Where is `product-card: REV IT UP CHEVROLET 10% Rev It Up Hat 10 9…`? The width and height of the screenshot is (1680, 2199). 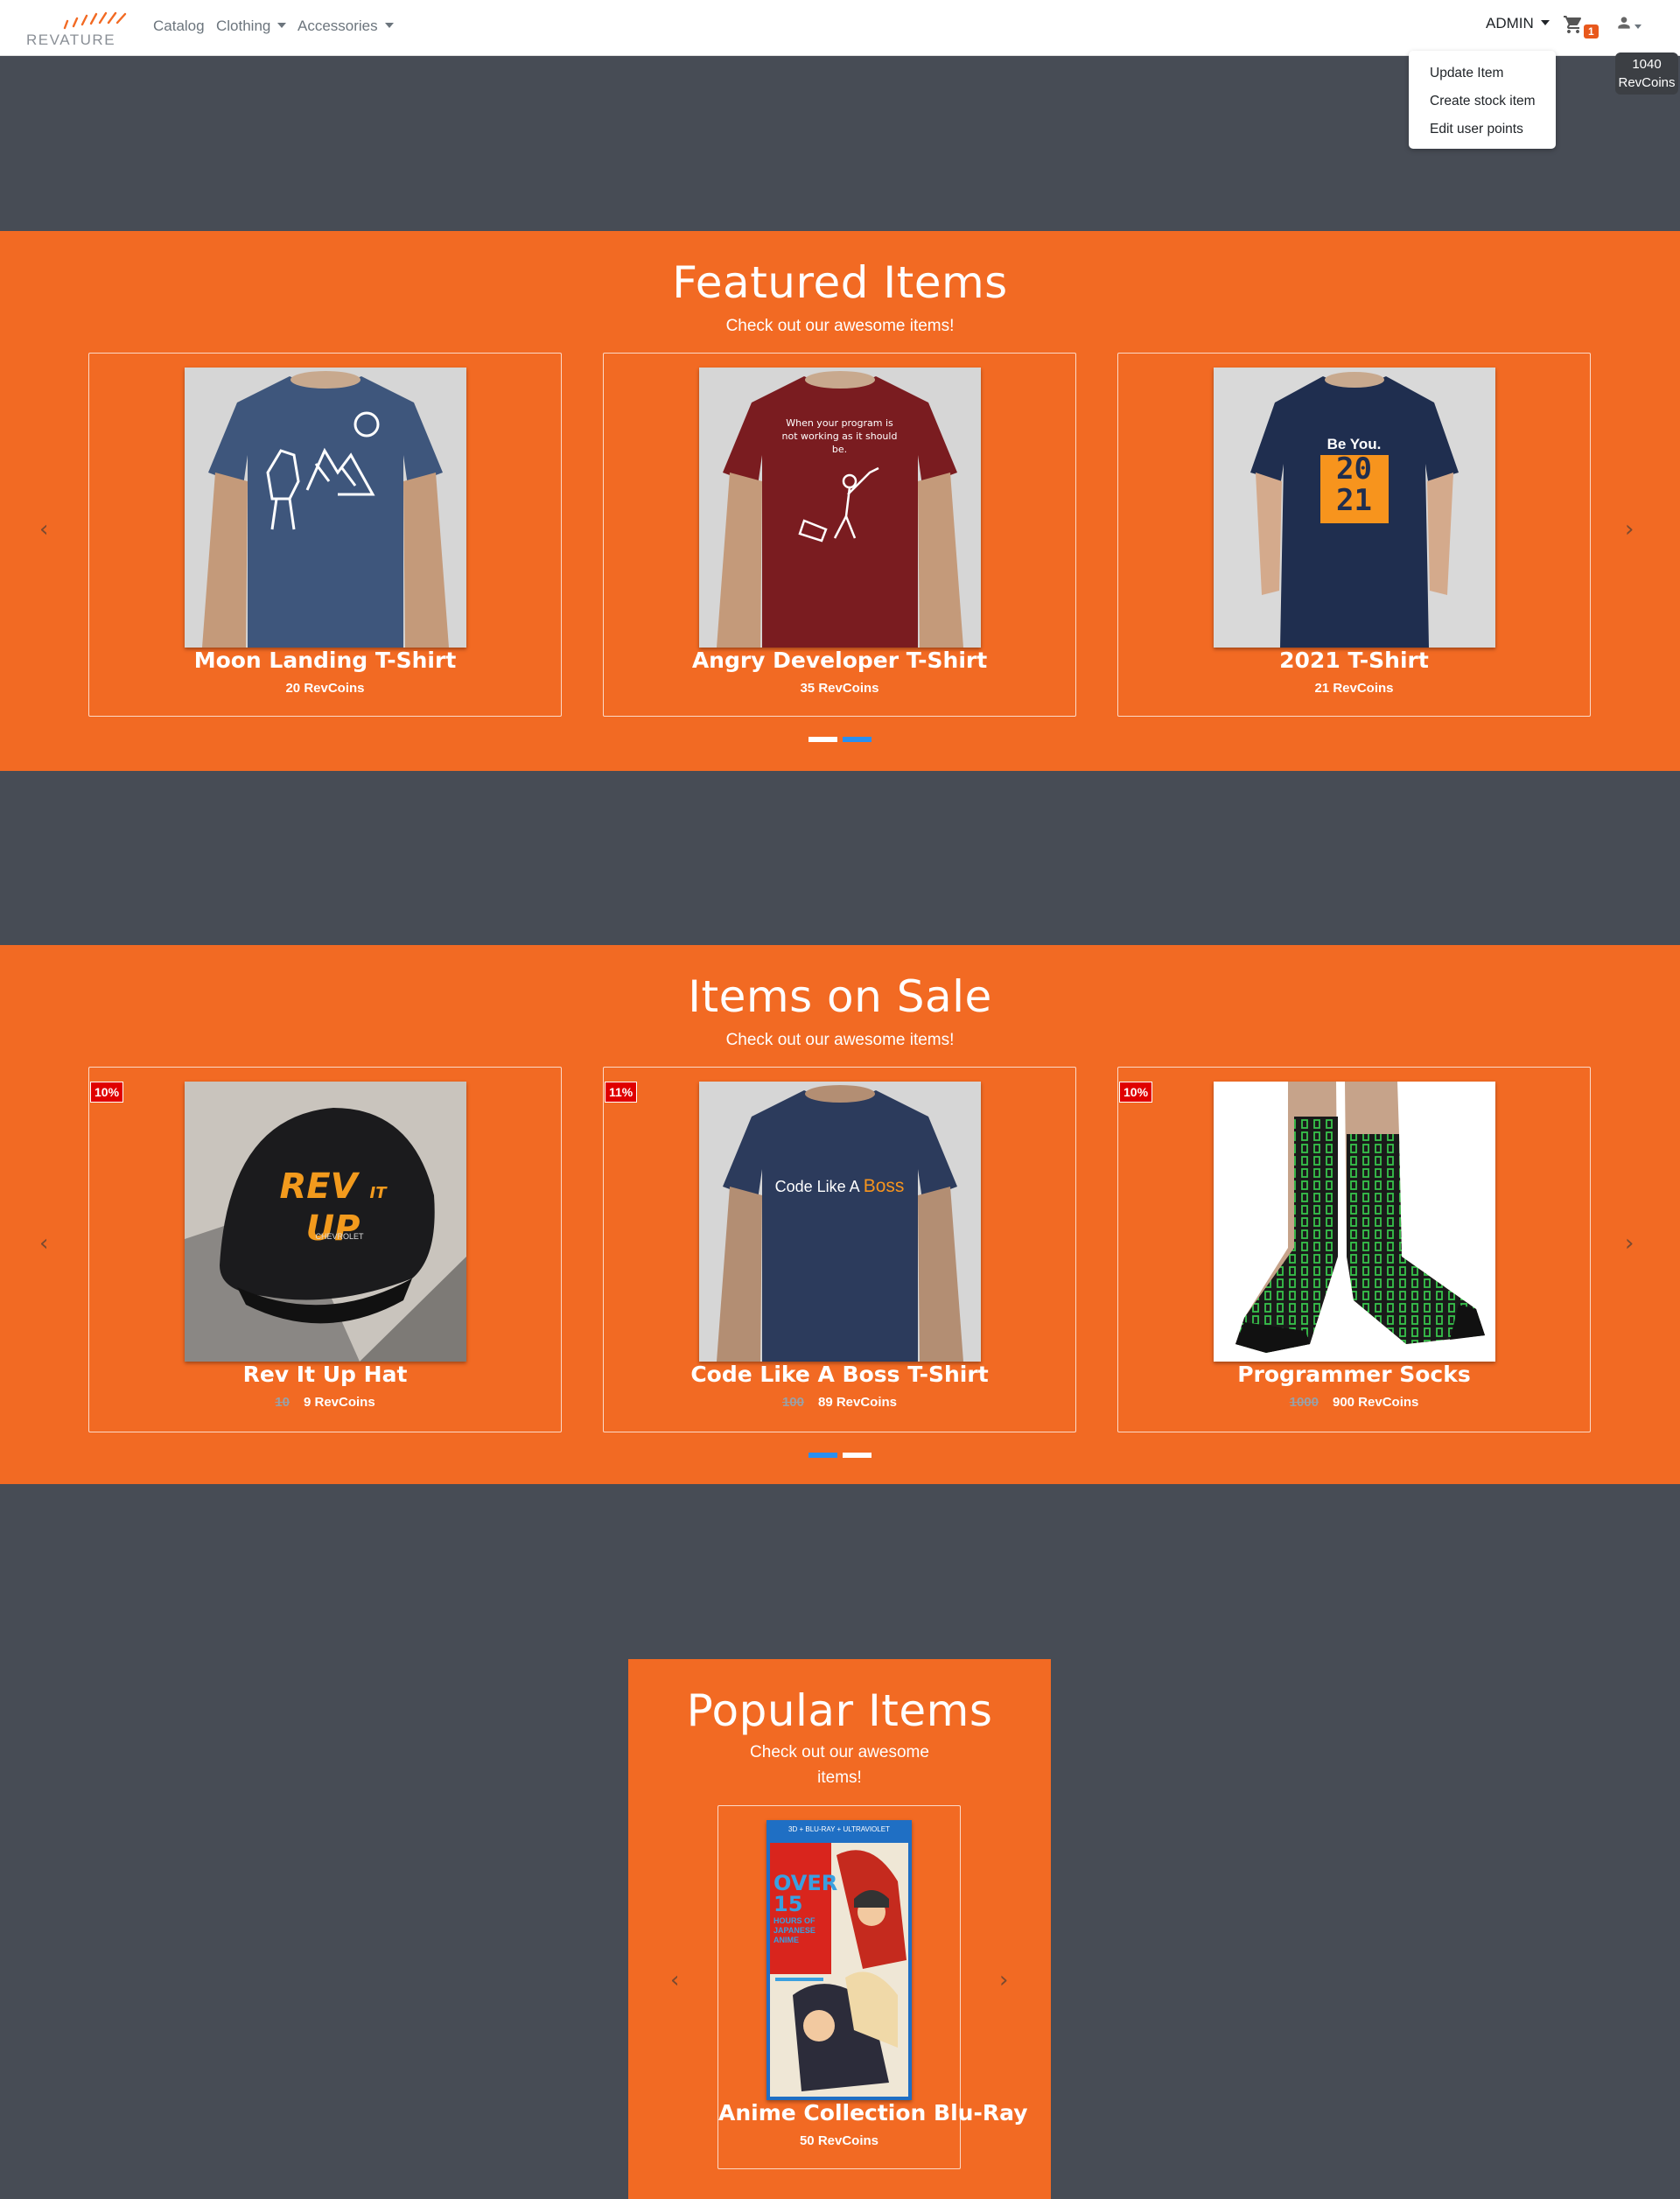 product-card: REV IT UP CHEVROLET 10% Rev It Up Hat 10 9… is located at coordinates (325, 1249).